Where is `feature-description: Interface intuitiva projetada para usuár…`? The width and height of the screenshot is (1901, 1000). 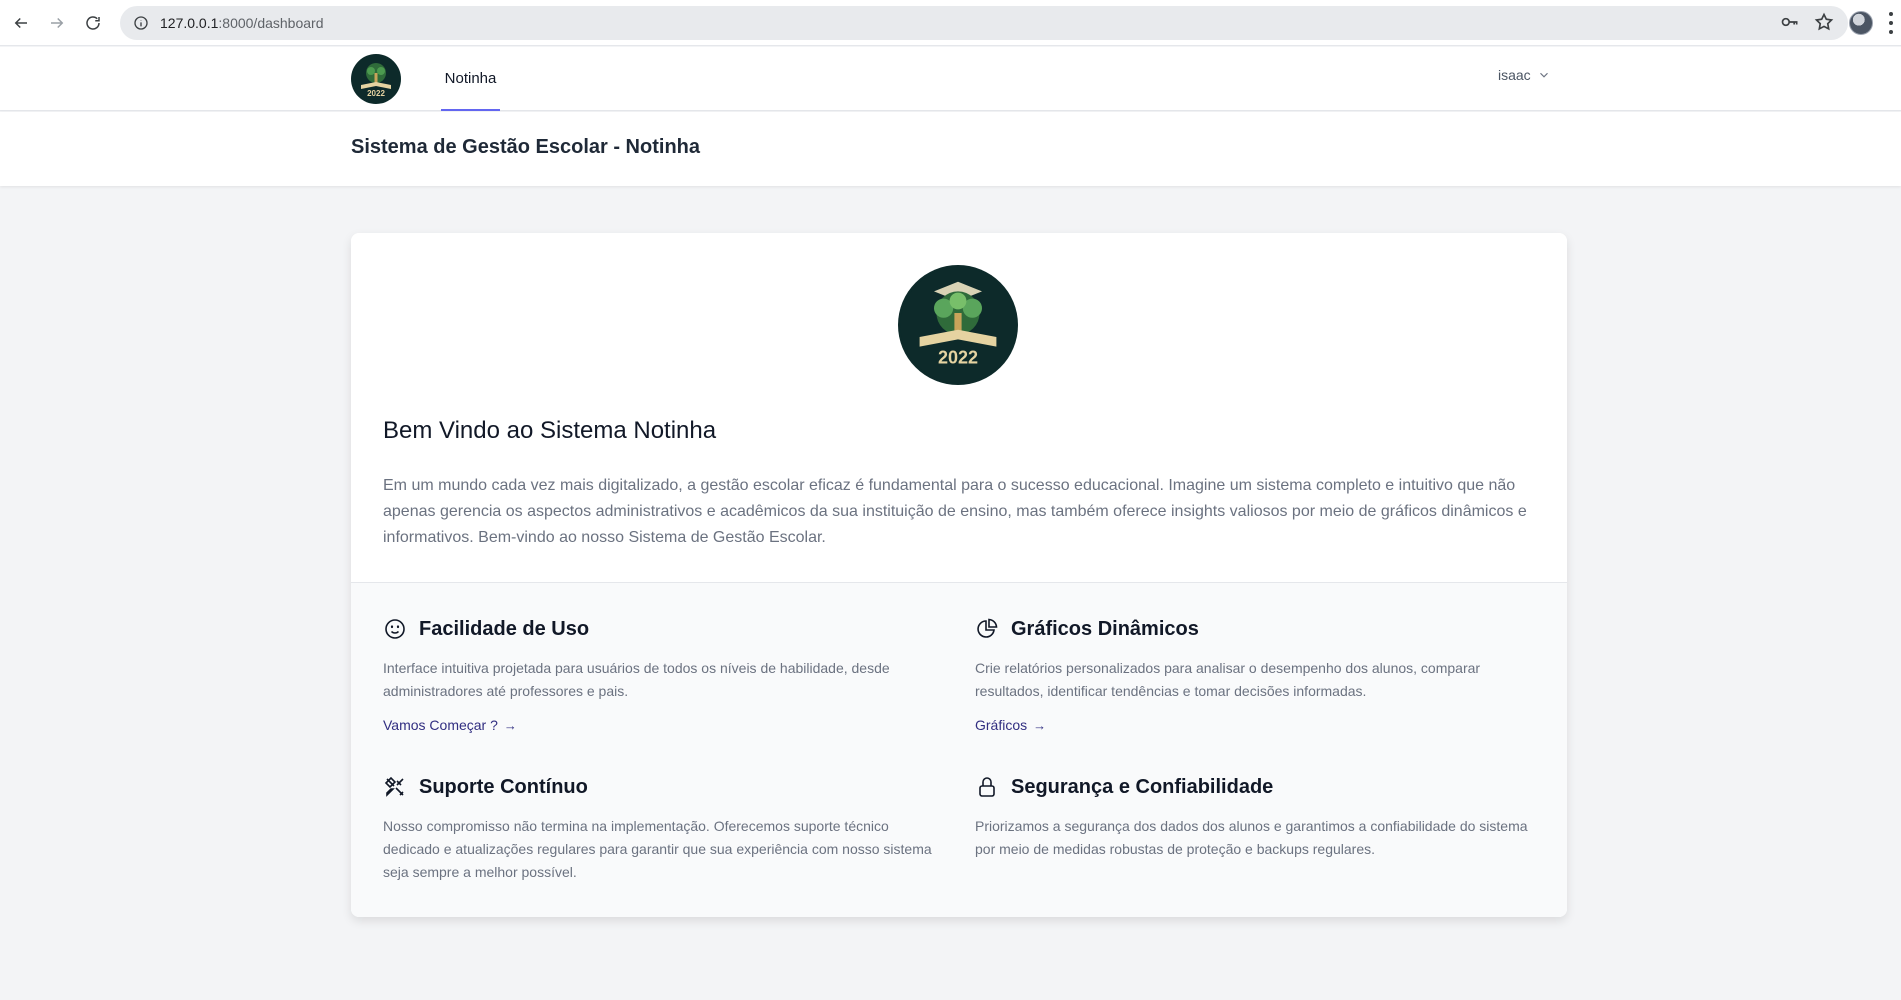
feature-description: Interface intuitiva projetada para usuár… is located at coordinates (636, 679).